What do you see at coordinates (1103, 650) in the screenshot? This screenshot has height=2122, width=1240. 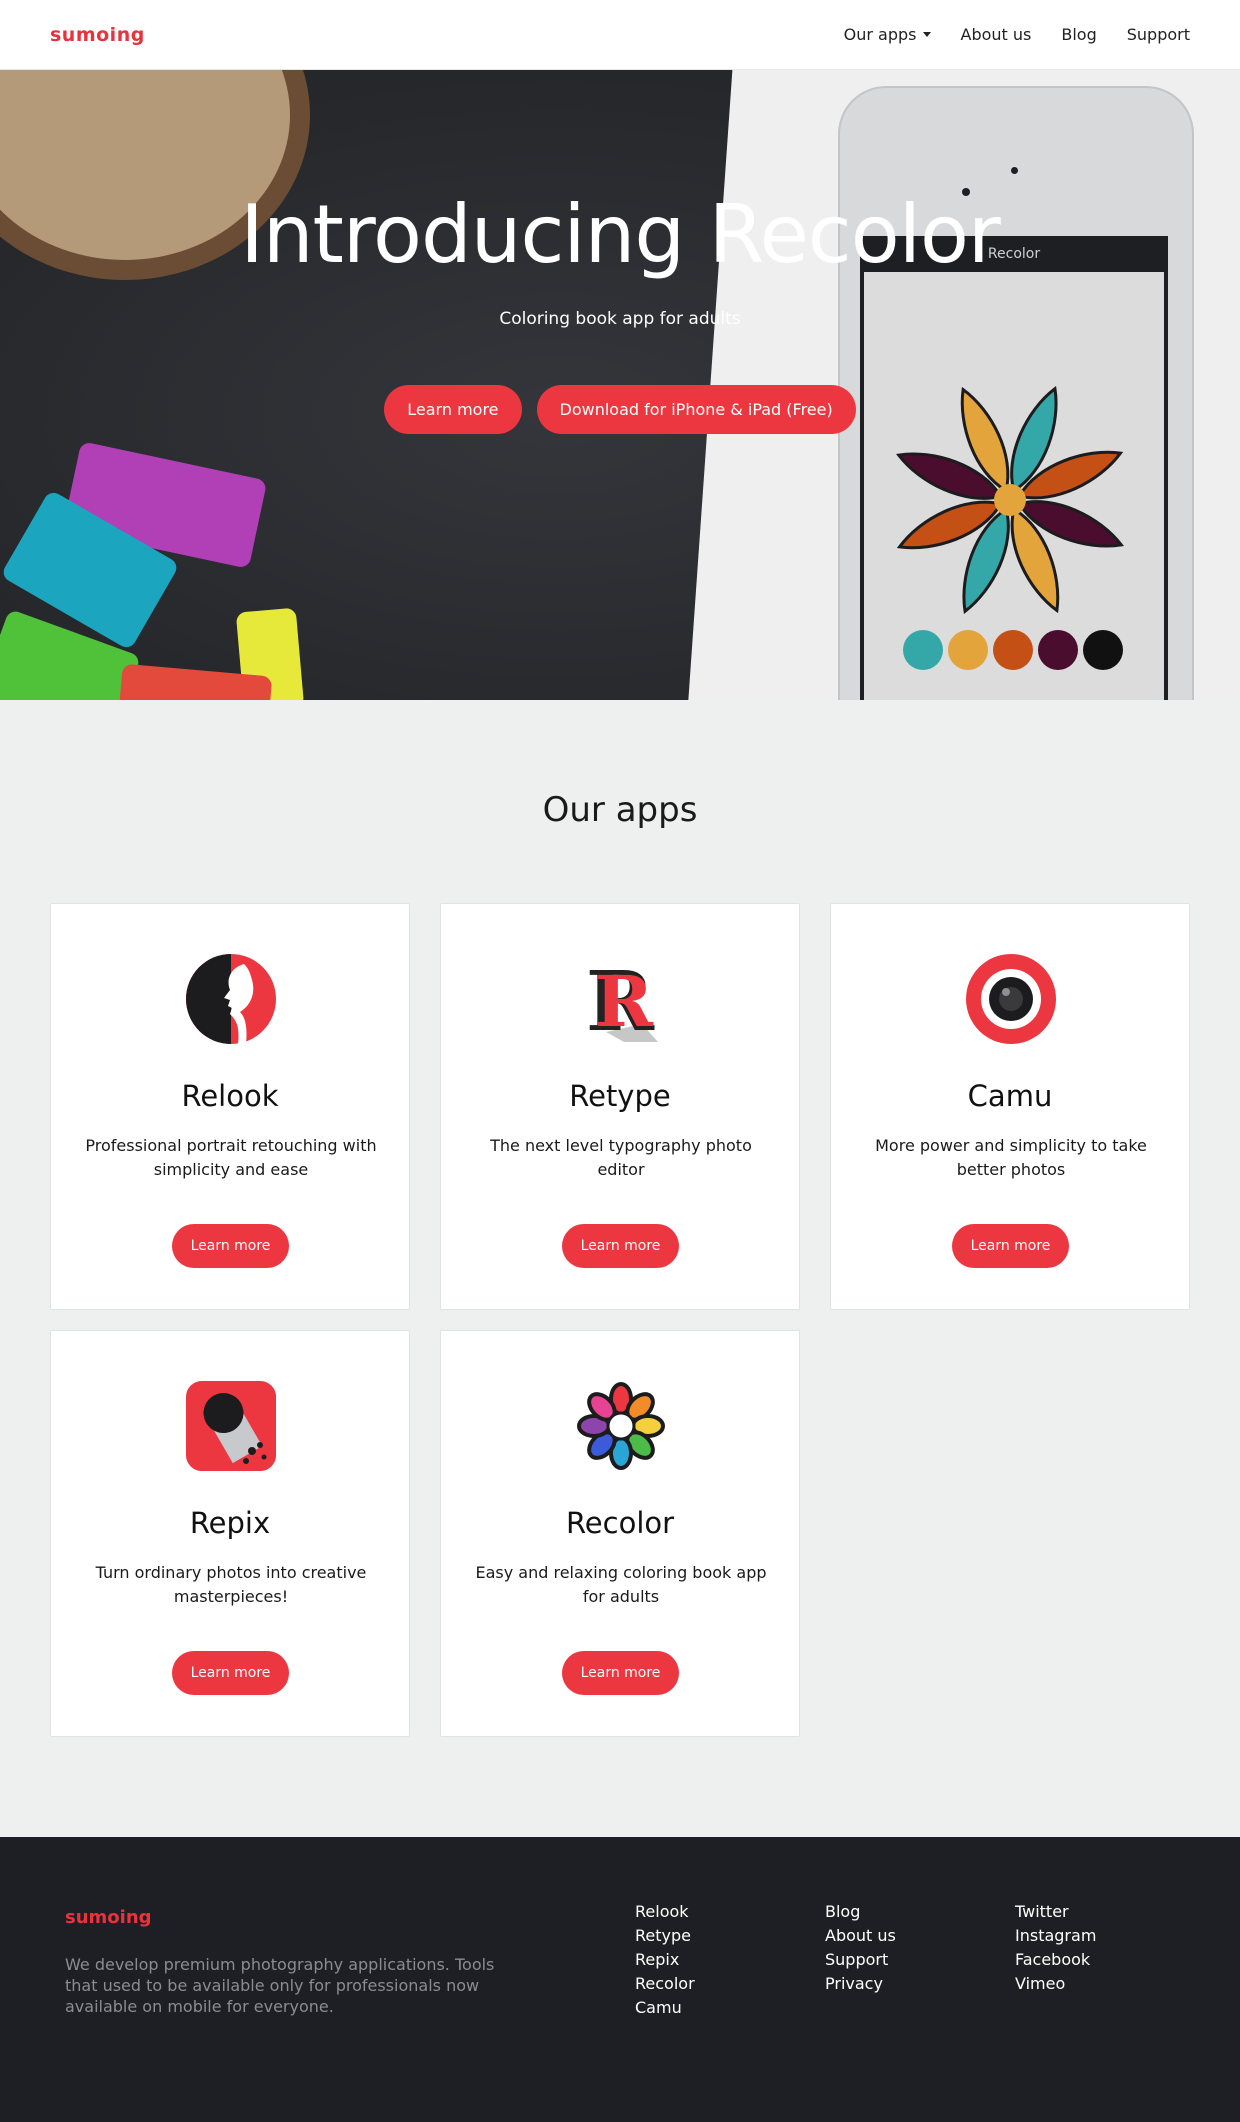 I see `swatch-black` at bounding box center [1103, 650].